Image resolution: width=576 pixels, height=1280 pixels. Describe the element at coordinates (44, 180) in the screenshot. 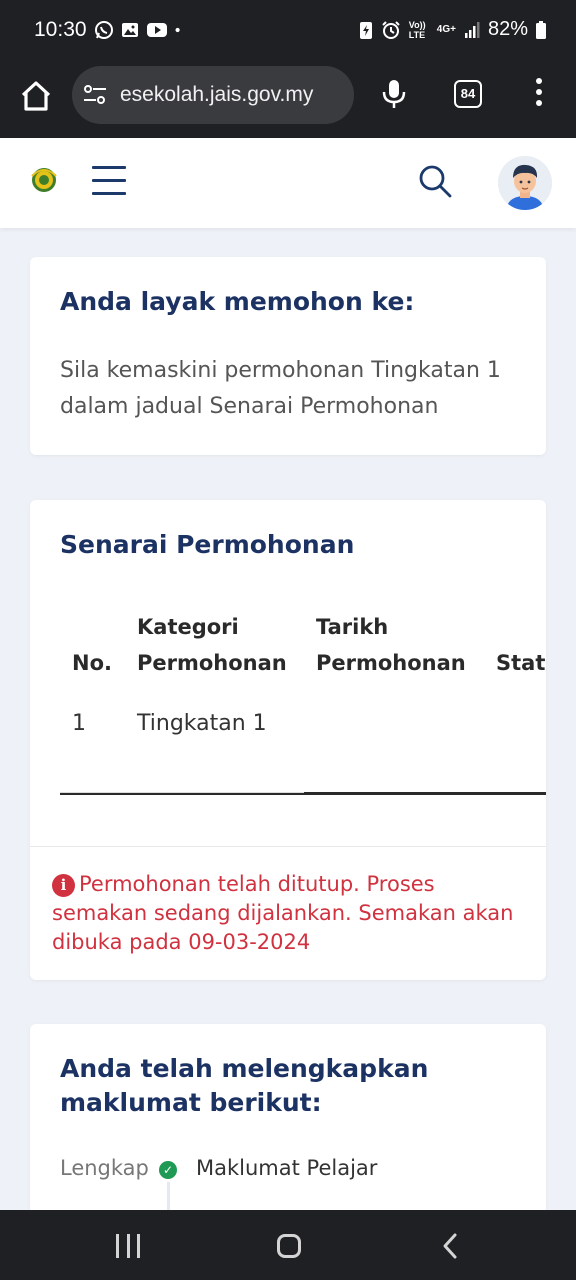

I see `jais-logo` at that location.